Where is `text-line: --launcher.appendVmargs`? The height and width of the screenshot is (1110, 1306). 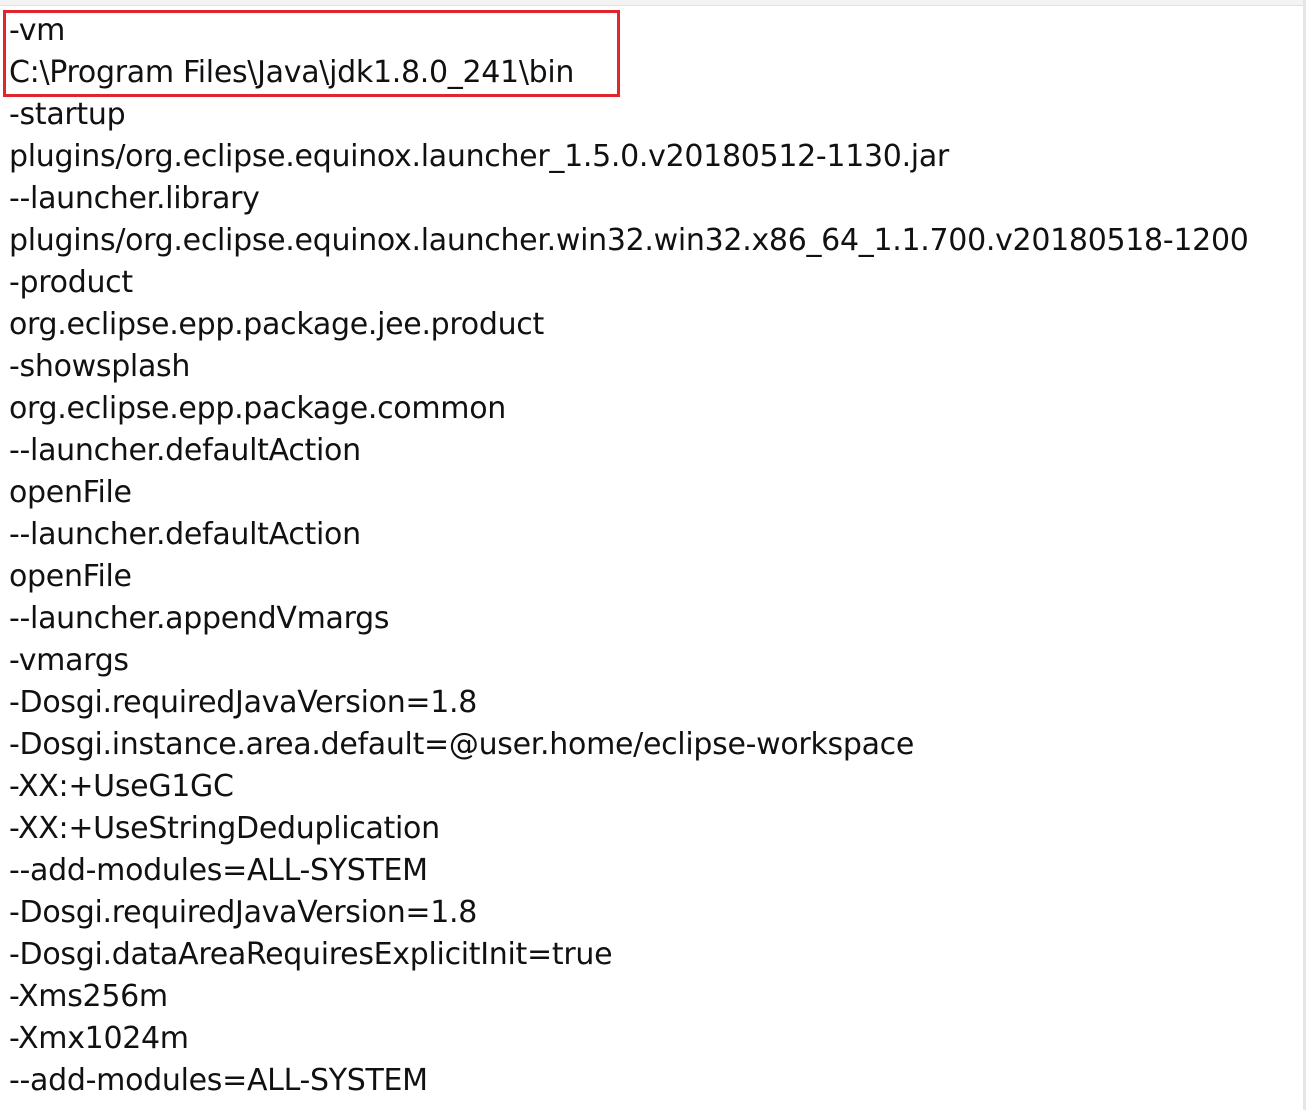
text-line: --launcher.appendVmargs is located at coordinates (654, 619).